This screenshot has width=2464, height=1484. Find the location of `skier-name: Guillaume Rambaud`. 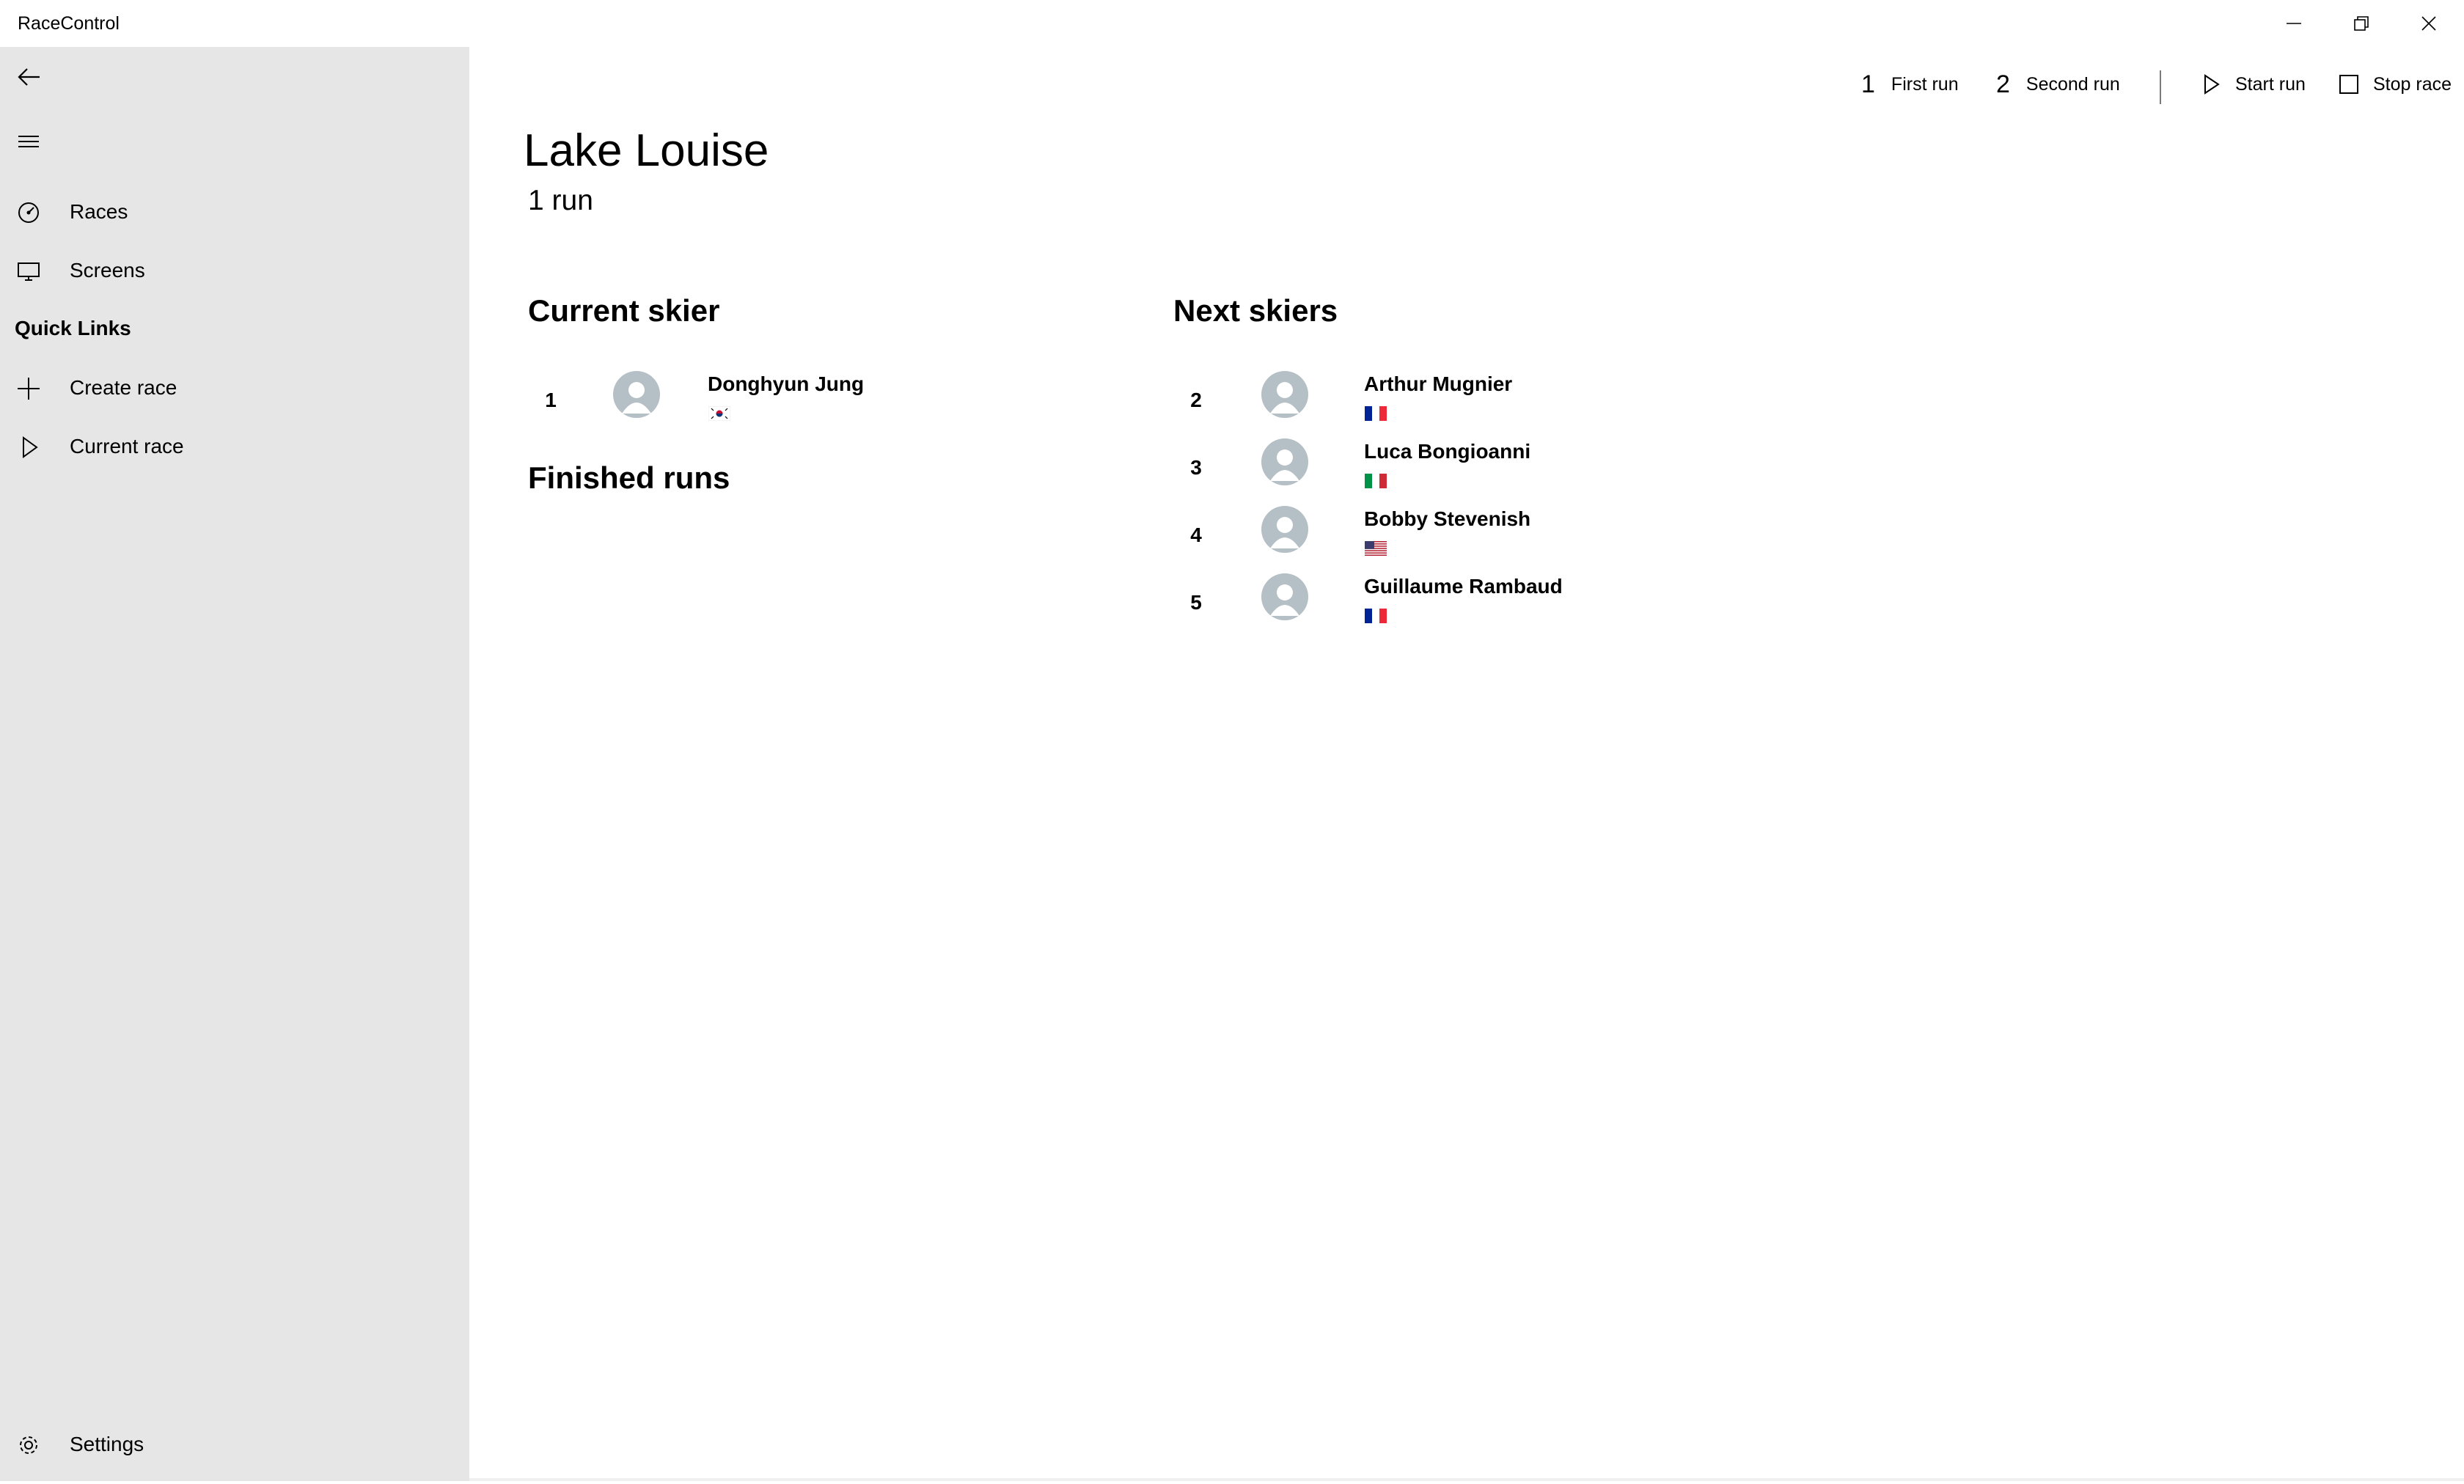

skier-name: Guillaume Rambaud is located at coordinates (1463, 586).